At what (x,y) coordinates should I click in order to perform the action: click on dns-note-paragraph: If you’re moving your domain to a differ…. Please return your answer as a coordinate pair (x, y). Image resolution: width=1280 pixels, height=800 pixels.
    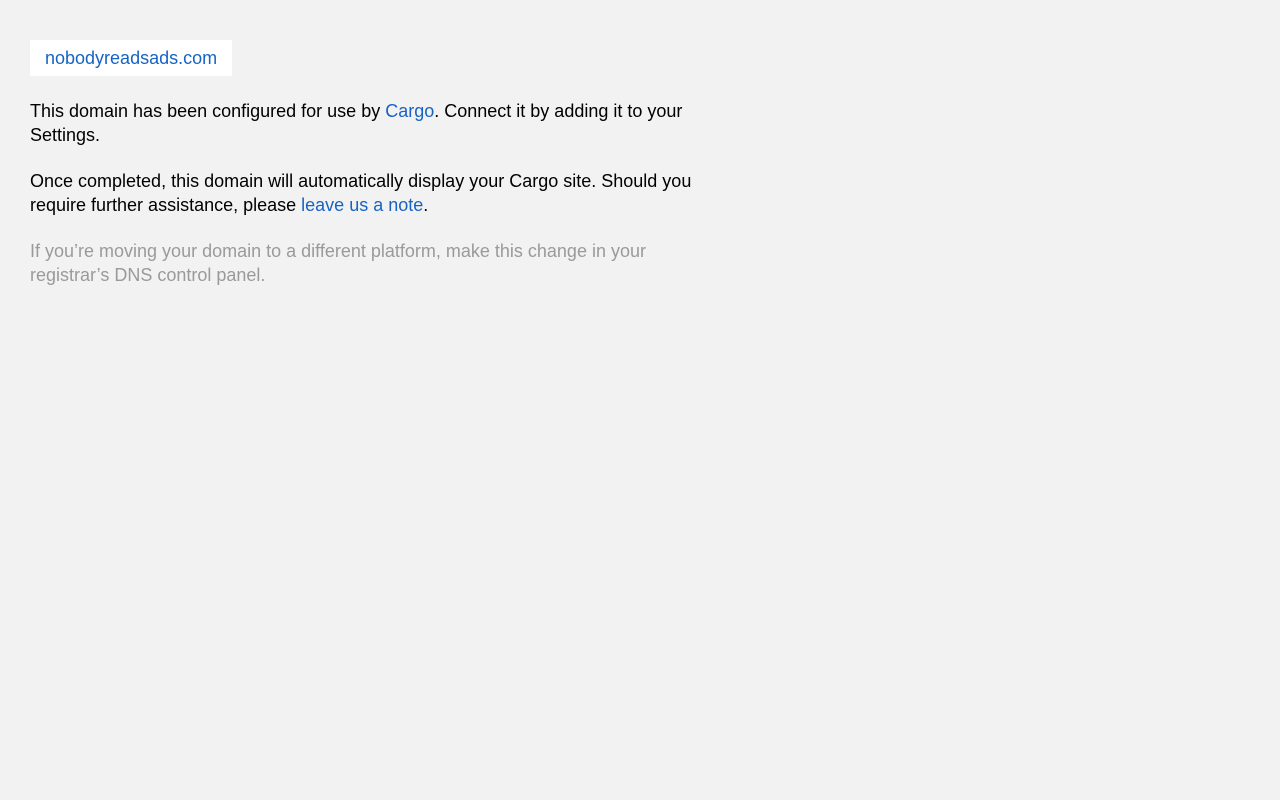
    Looking at the image, I should click on (338, 263).